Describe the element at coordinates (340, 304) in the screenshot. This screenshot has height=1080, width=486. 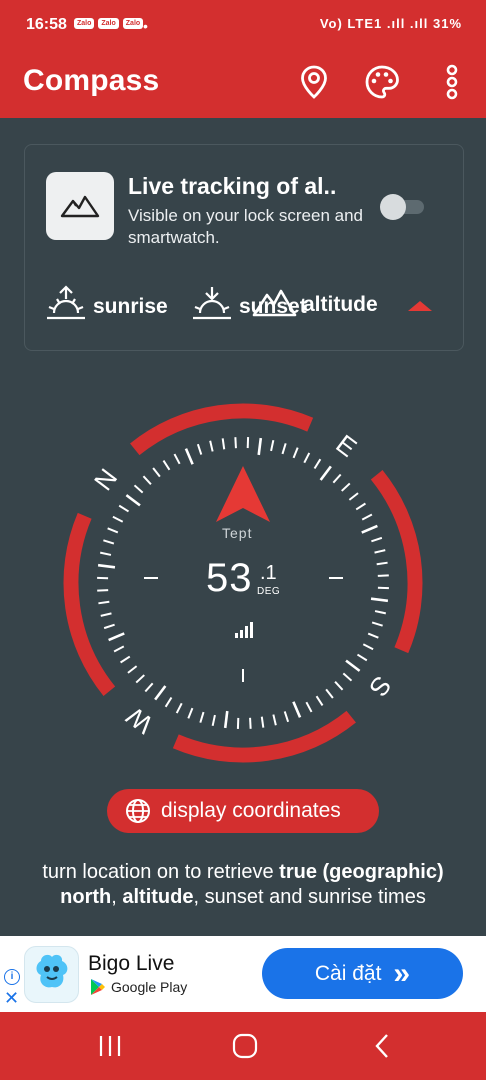
I see `altitude-label: altitude` at that location.